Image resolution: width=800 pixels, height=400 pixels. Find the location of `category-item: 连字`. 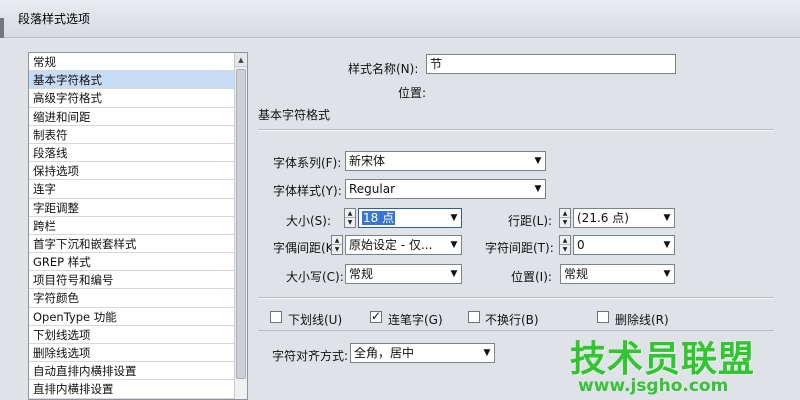

category-item: 连字 is located at coordinates (132, 189).